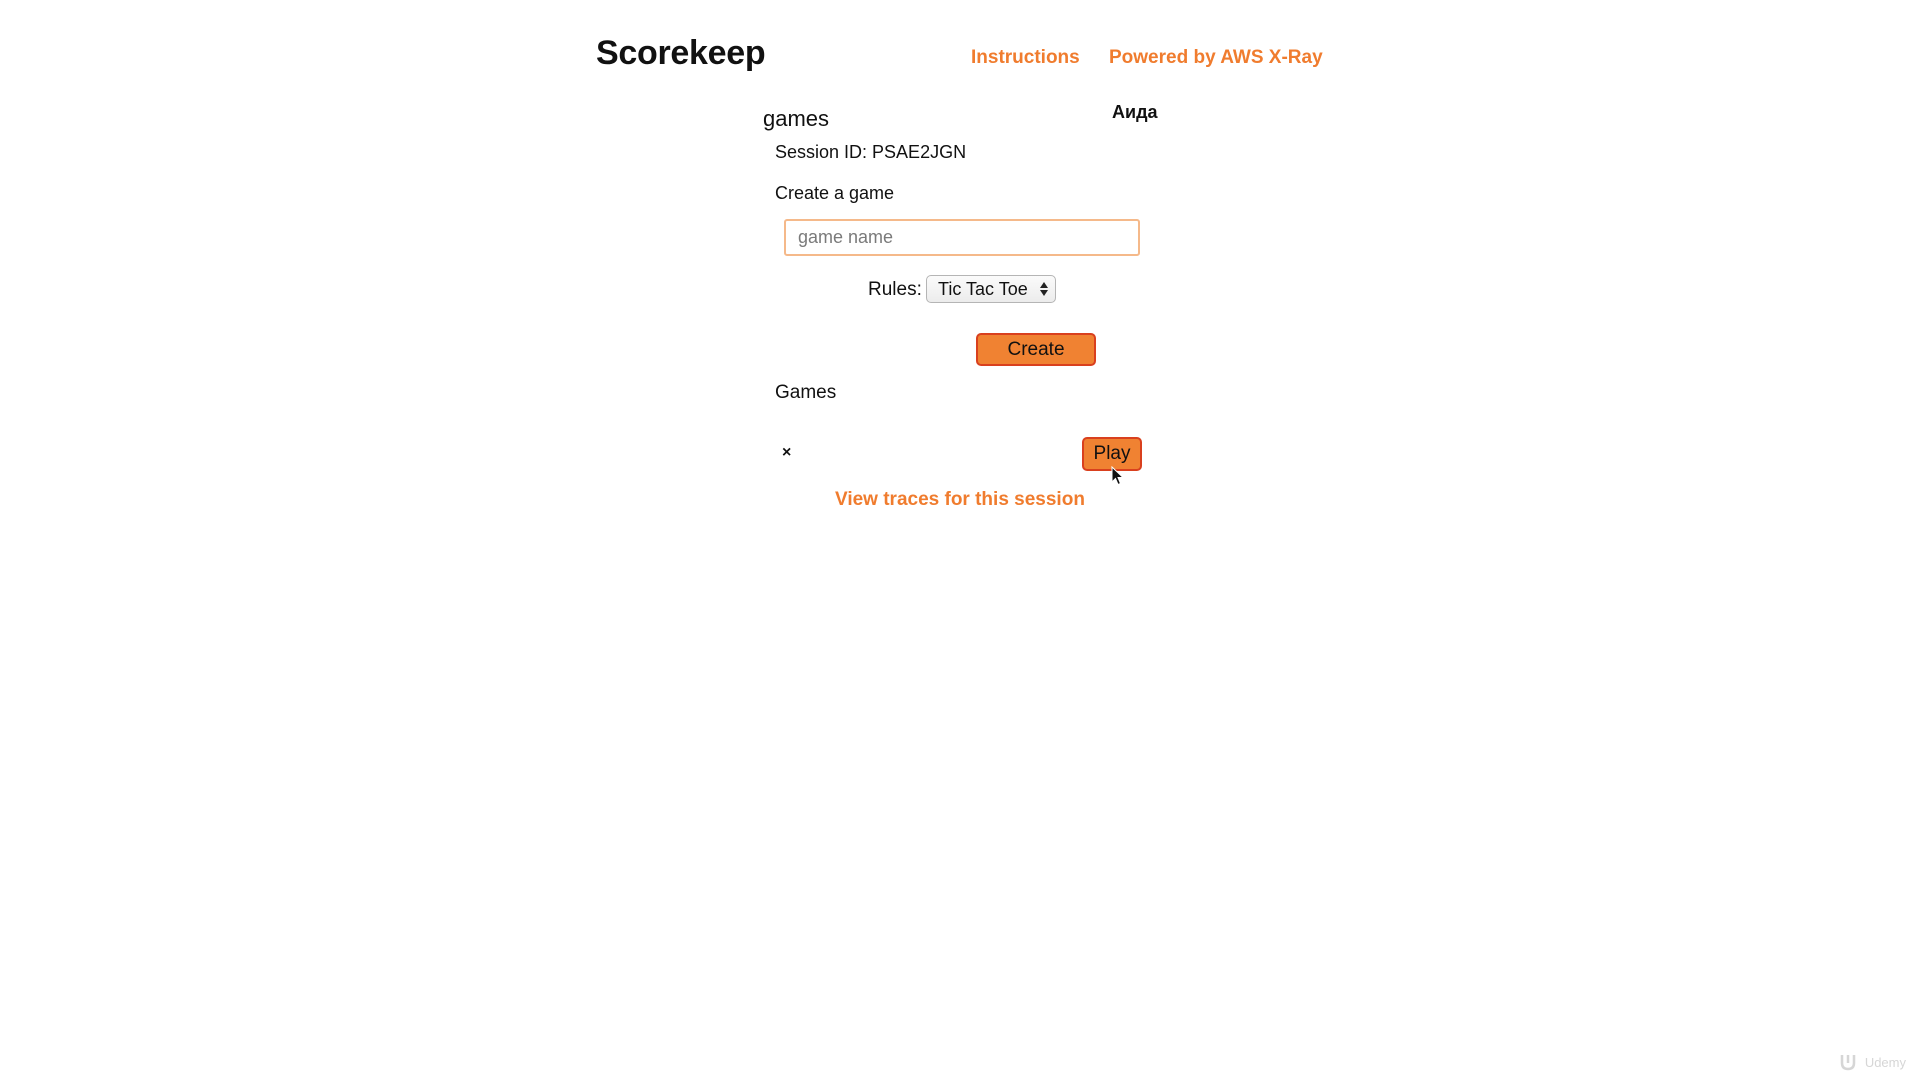 The height and width of the screenshot is (1080, 1920). I want to click on games-label: Games, so click(806, 392).